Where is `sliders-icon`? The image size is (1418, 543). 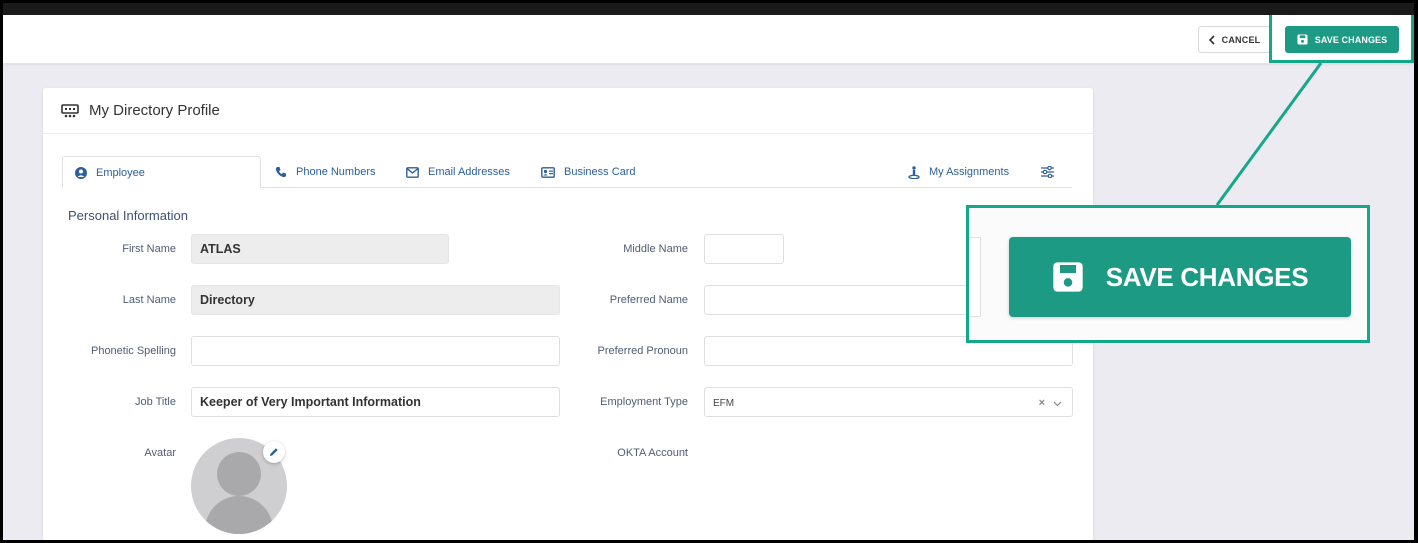
sliders-icon is located at coordinates (1047, 172).